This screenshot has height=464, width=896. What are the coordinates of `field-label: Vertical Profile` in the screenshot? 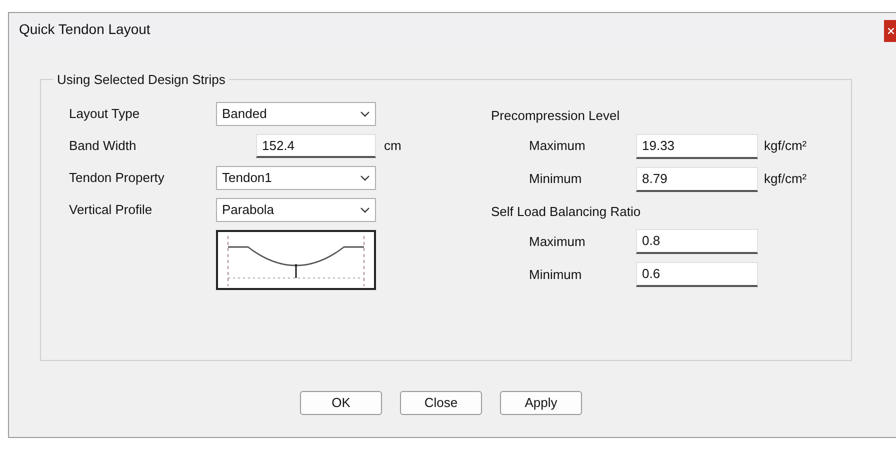 It's located at (111, 210).